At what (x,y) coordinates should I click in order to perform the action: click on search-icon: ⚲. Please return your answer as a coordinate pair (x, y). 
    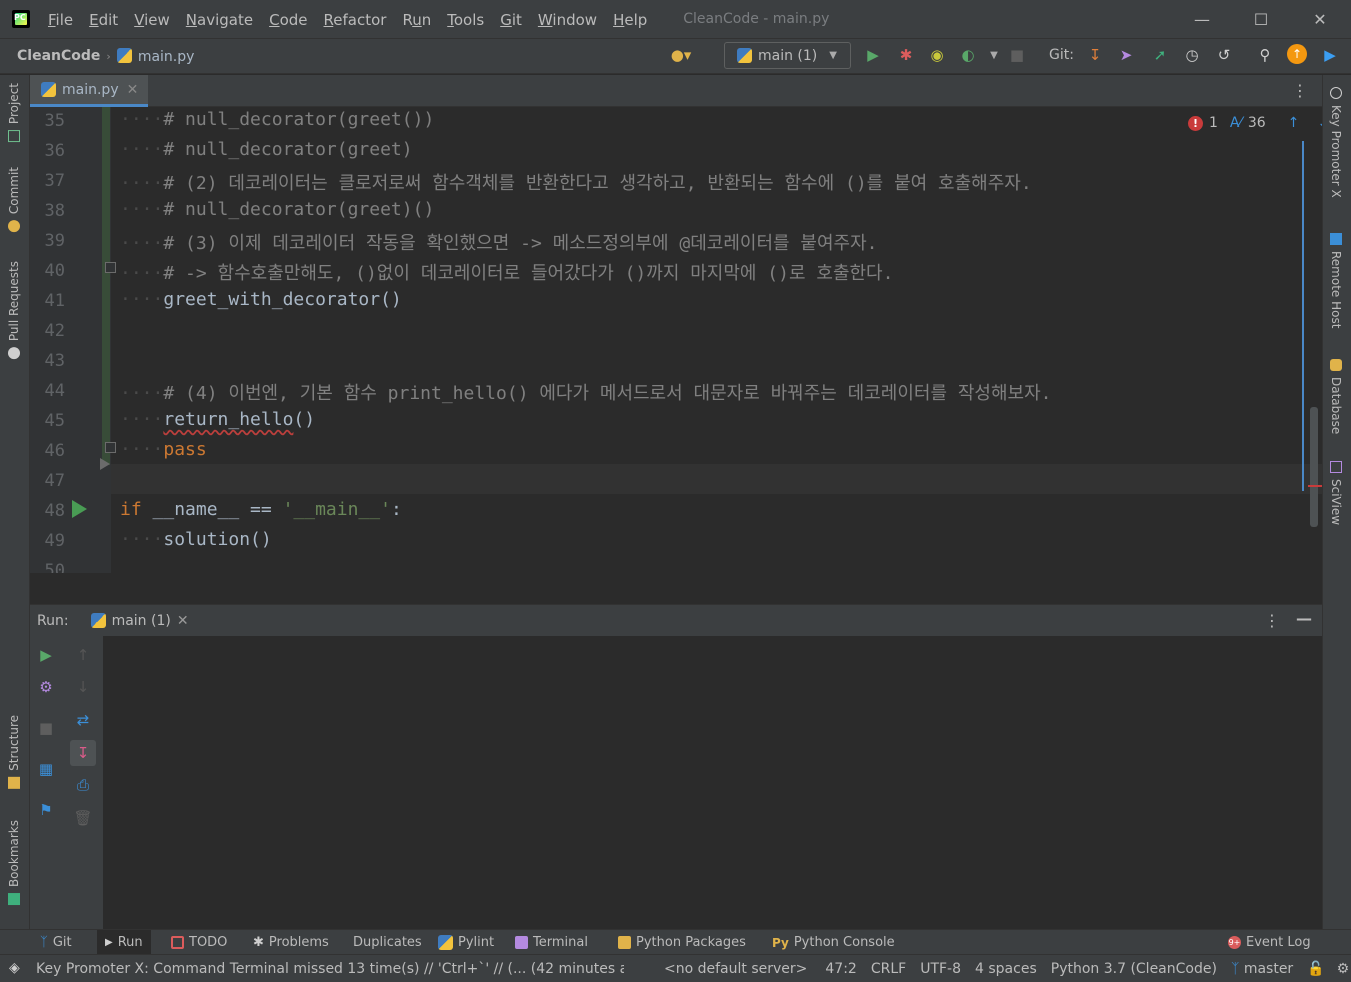
    Looking at the image, I should click on (1265, 55).